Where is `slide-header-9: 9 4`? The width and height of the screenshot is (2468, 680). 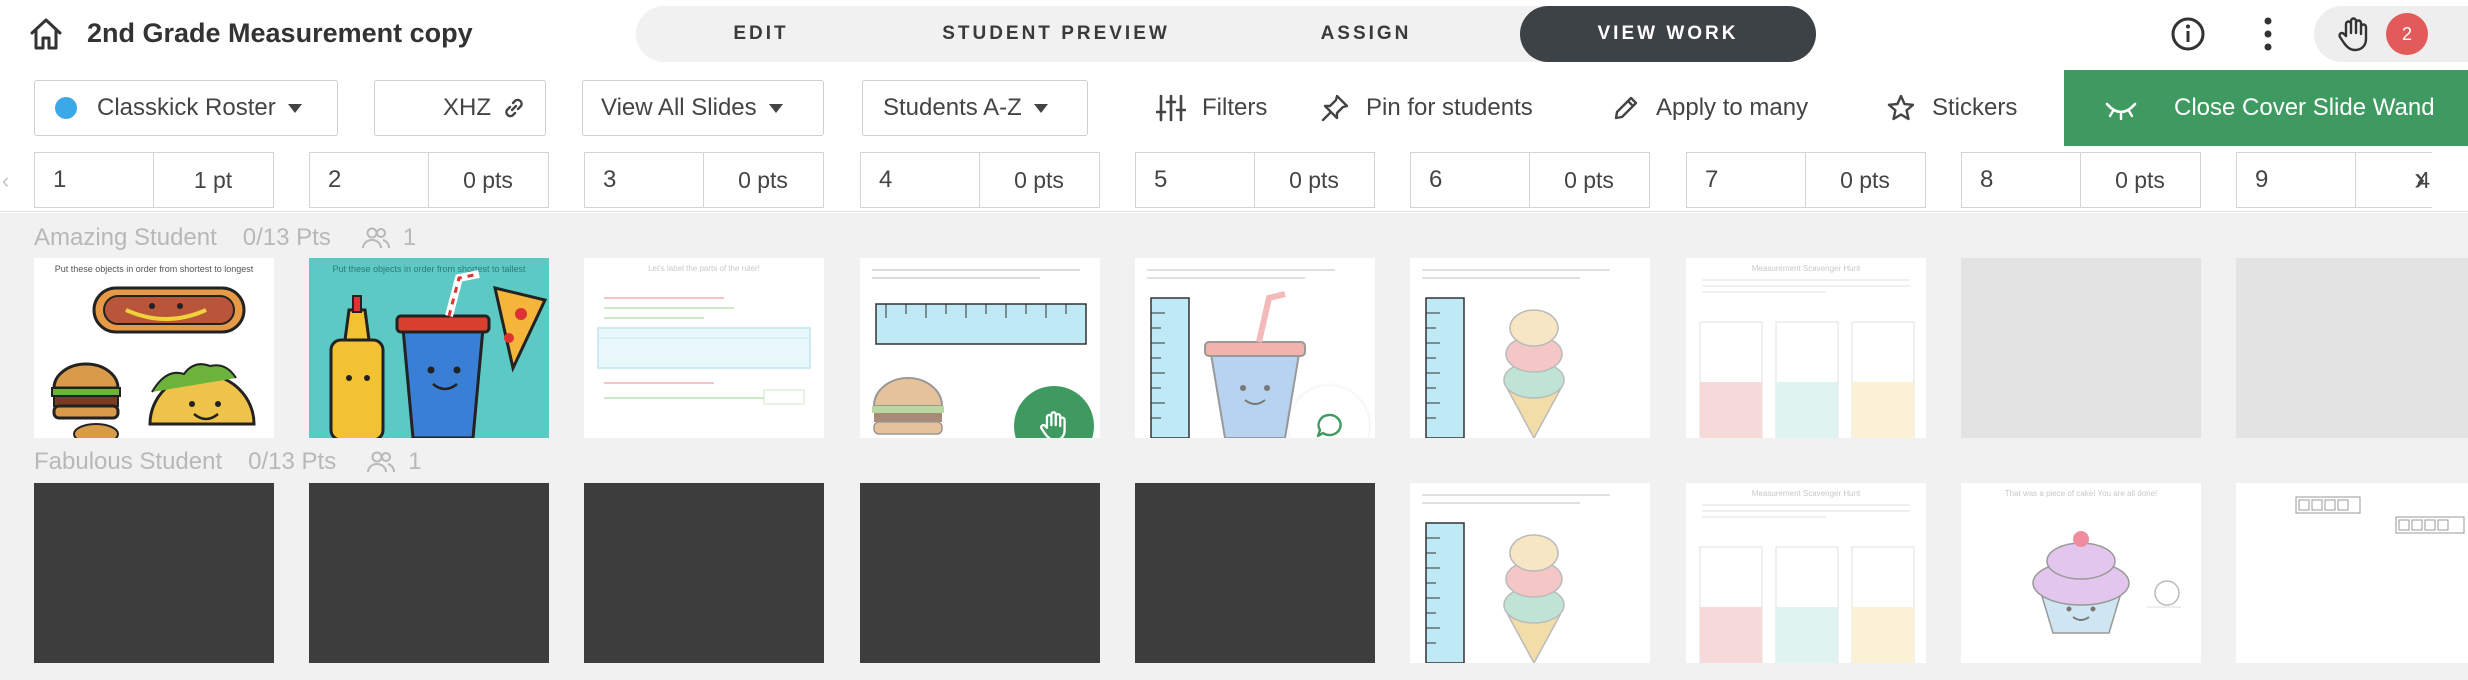
slide-header-9: 9 4 is located at coordinates (2334, 180).